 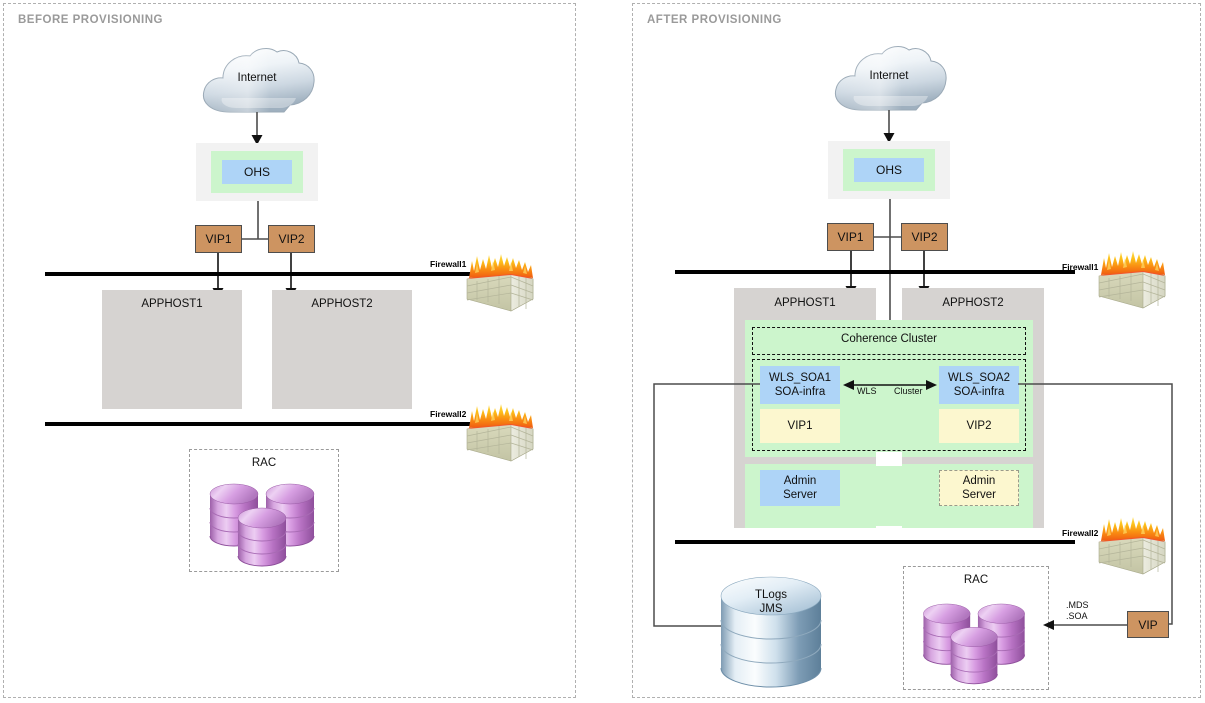 What do you see at coordinates (257, 274) in the screenshot?
I see `firewall1-line-before` at bounding box center [257, 274].